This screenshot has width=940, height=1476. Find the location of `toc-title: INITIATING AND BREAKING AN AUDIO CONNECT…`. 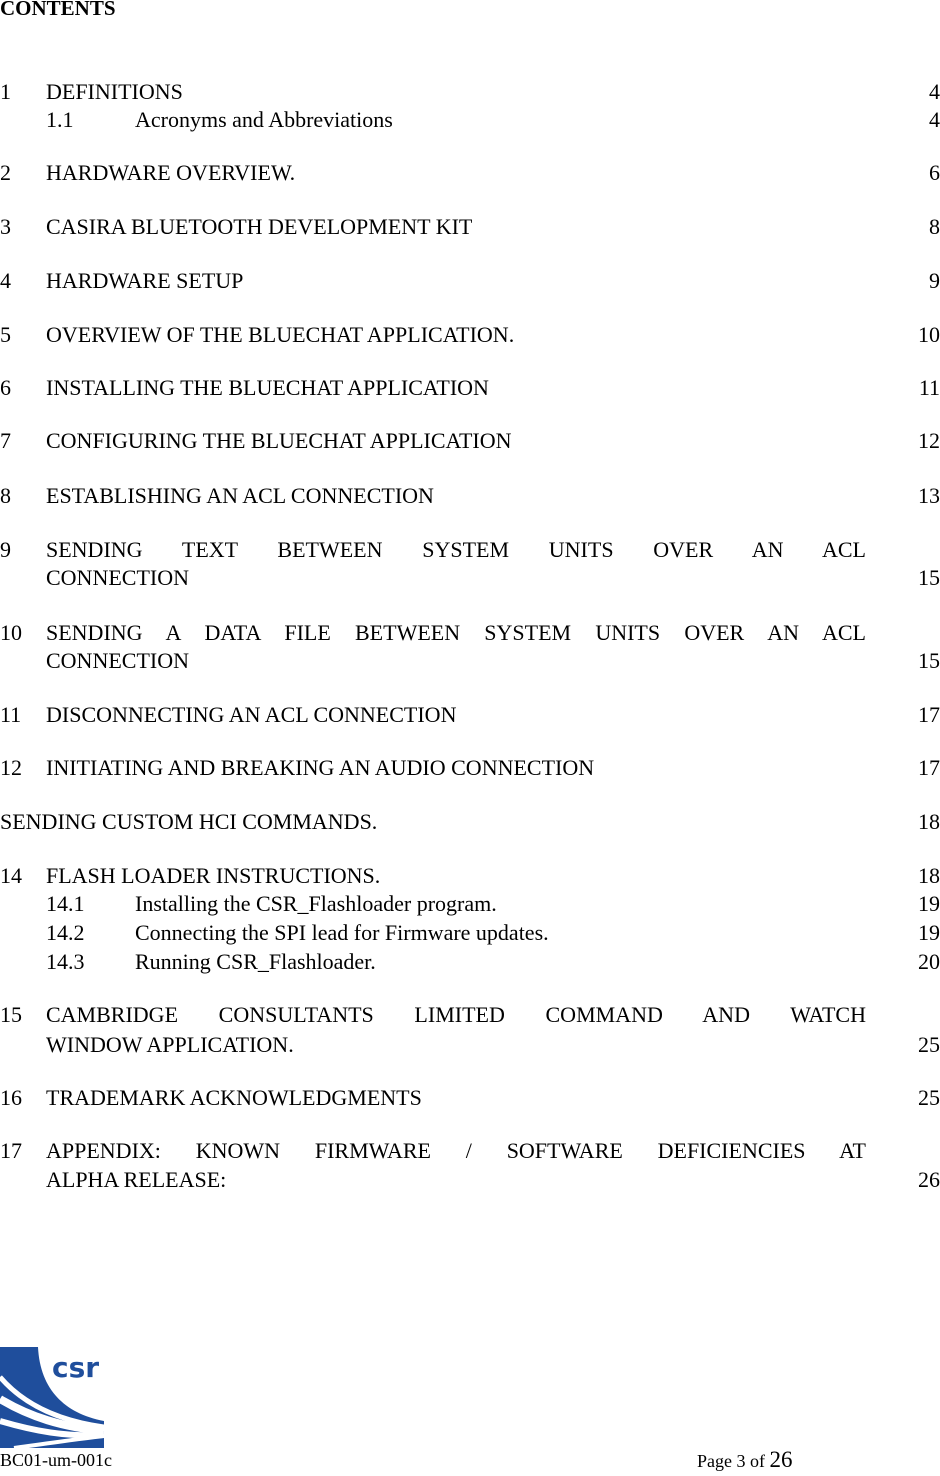

toc-title: INITIATING AND BREAKING AN AUDIO CONNECT… is located at coordinates (320, 767).